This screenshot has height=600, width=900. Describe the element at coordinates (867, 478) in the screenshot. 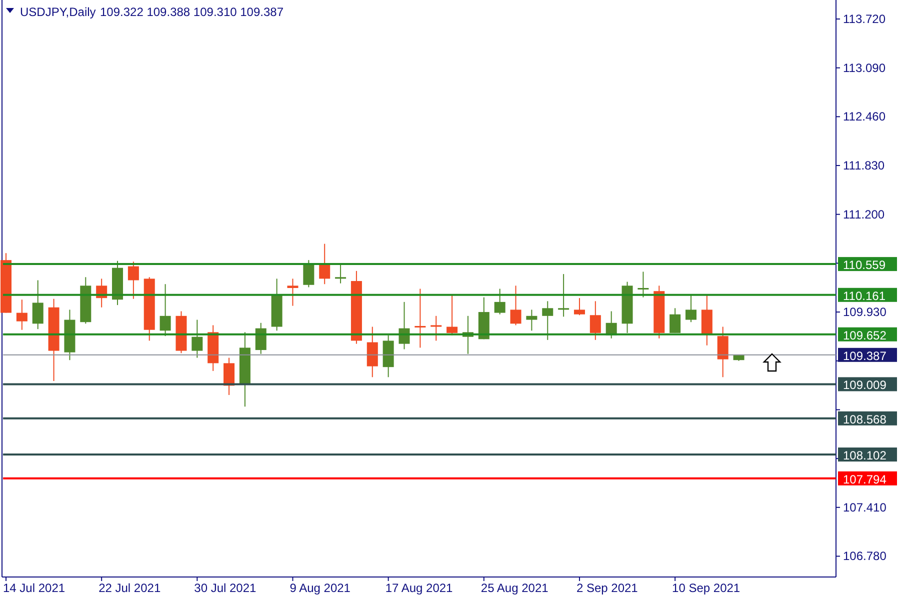

I see `price-label: 107.794` at that location.